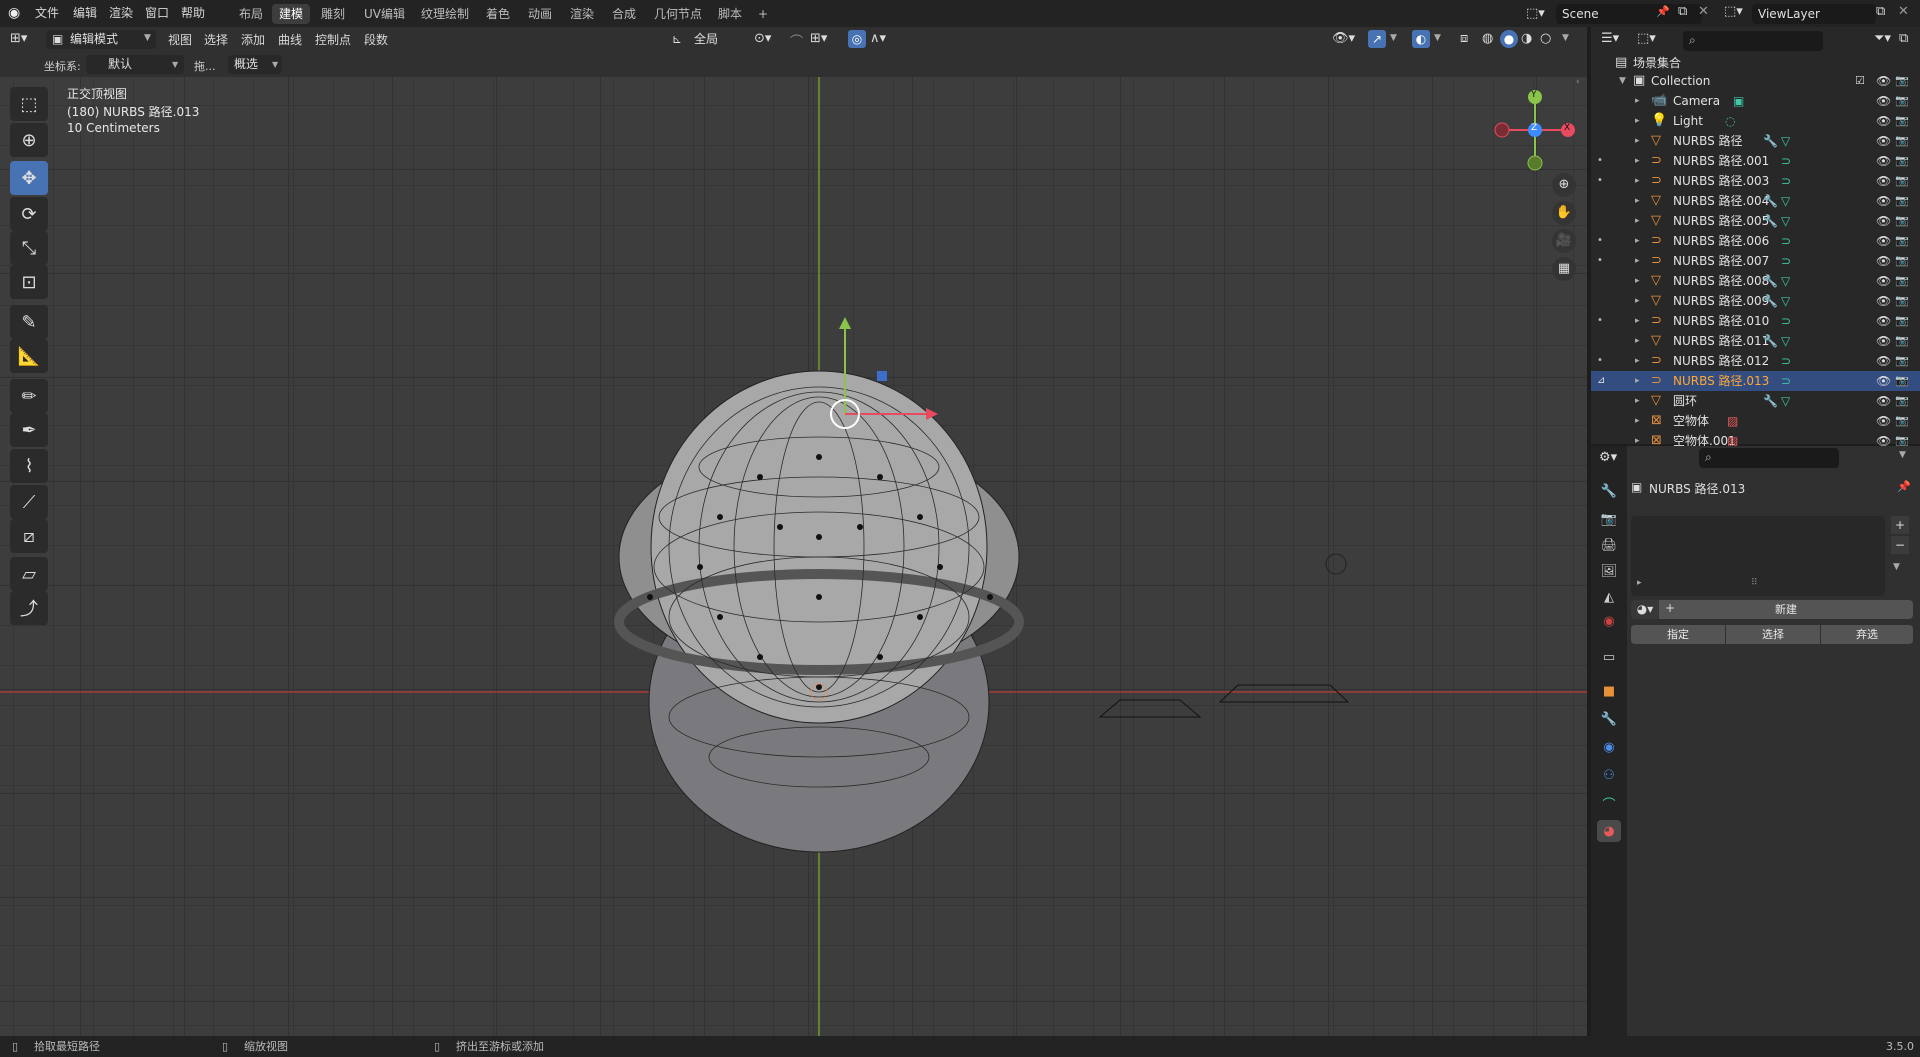  I want to click on rendered-shading-icon: ○, so click(1545, 38).